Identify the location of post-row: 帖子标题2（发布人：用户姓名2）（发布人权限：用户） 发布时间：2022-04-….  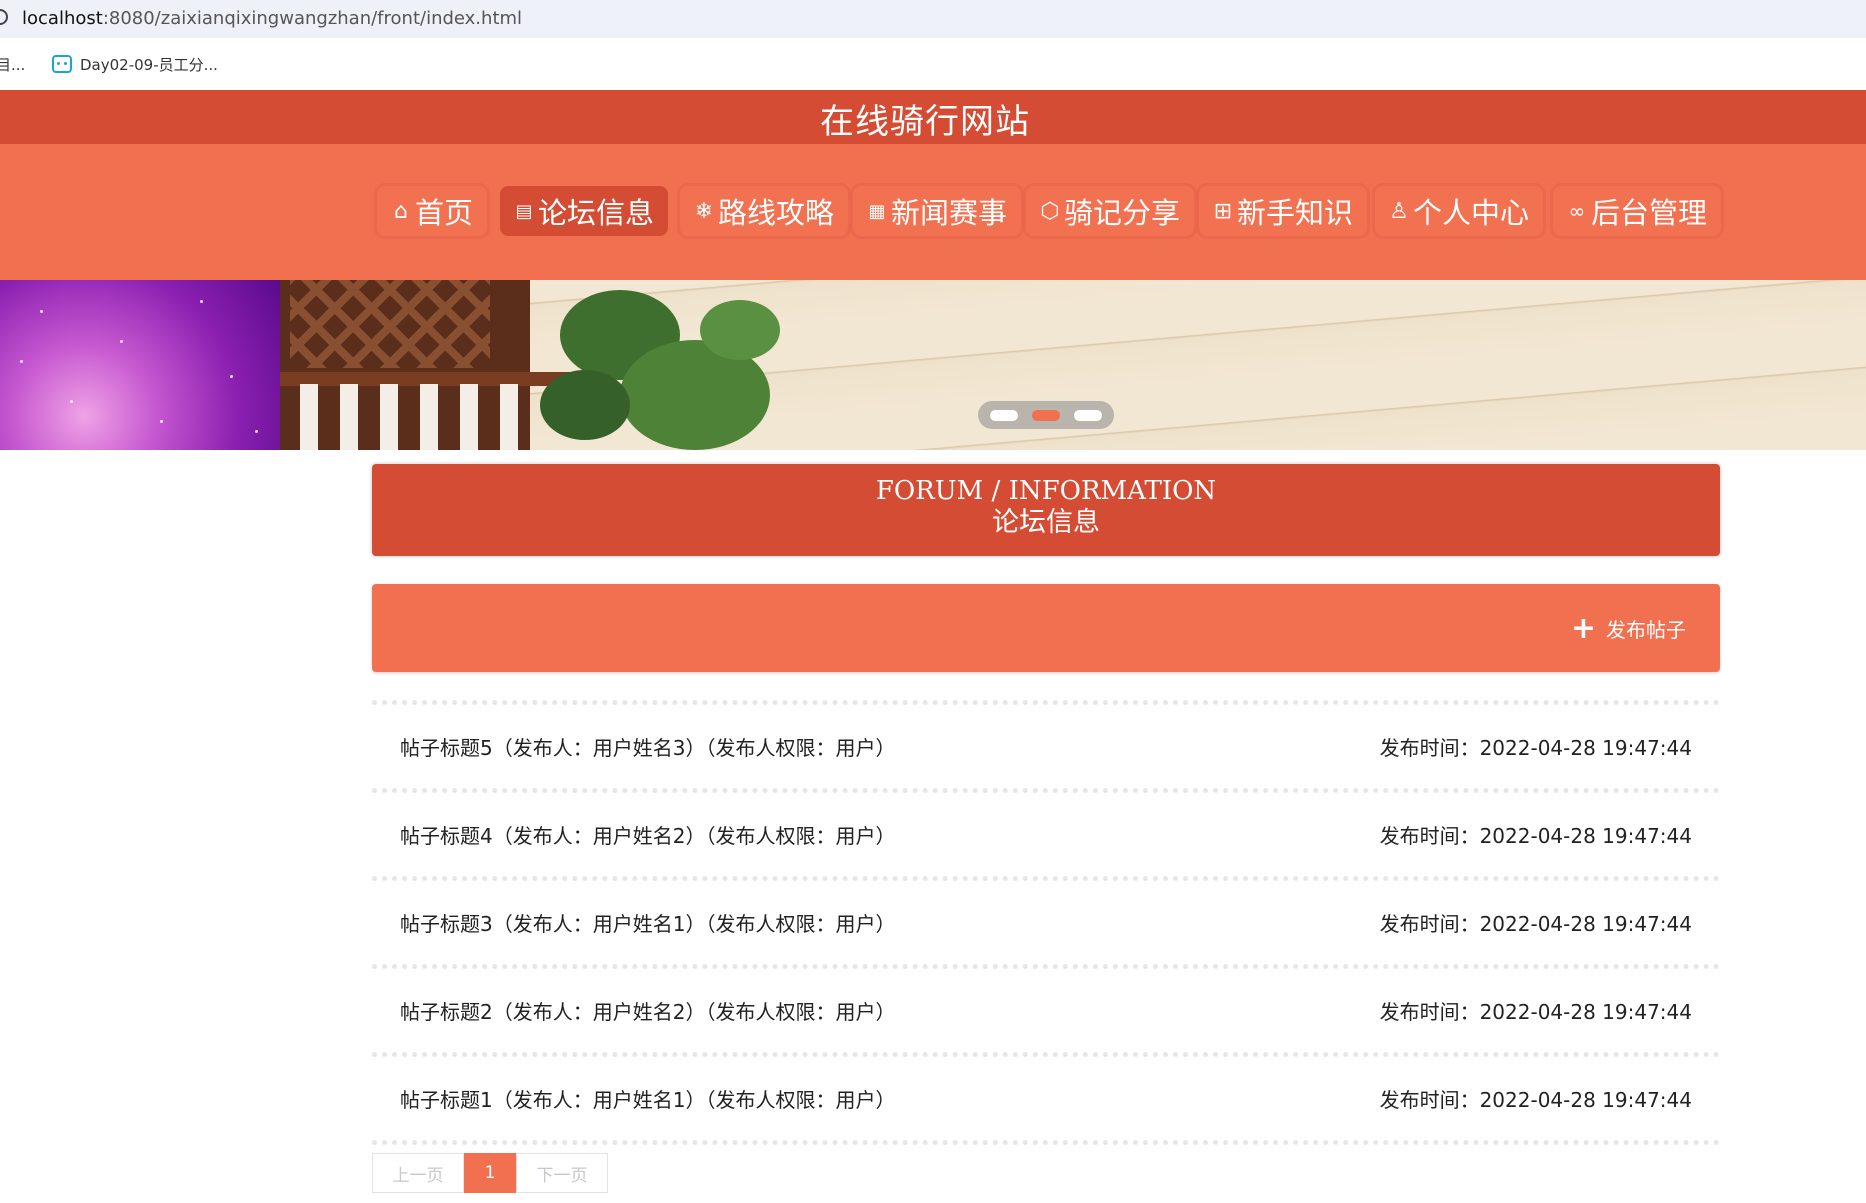
(1046, 1008).